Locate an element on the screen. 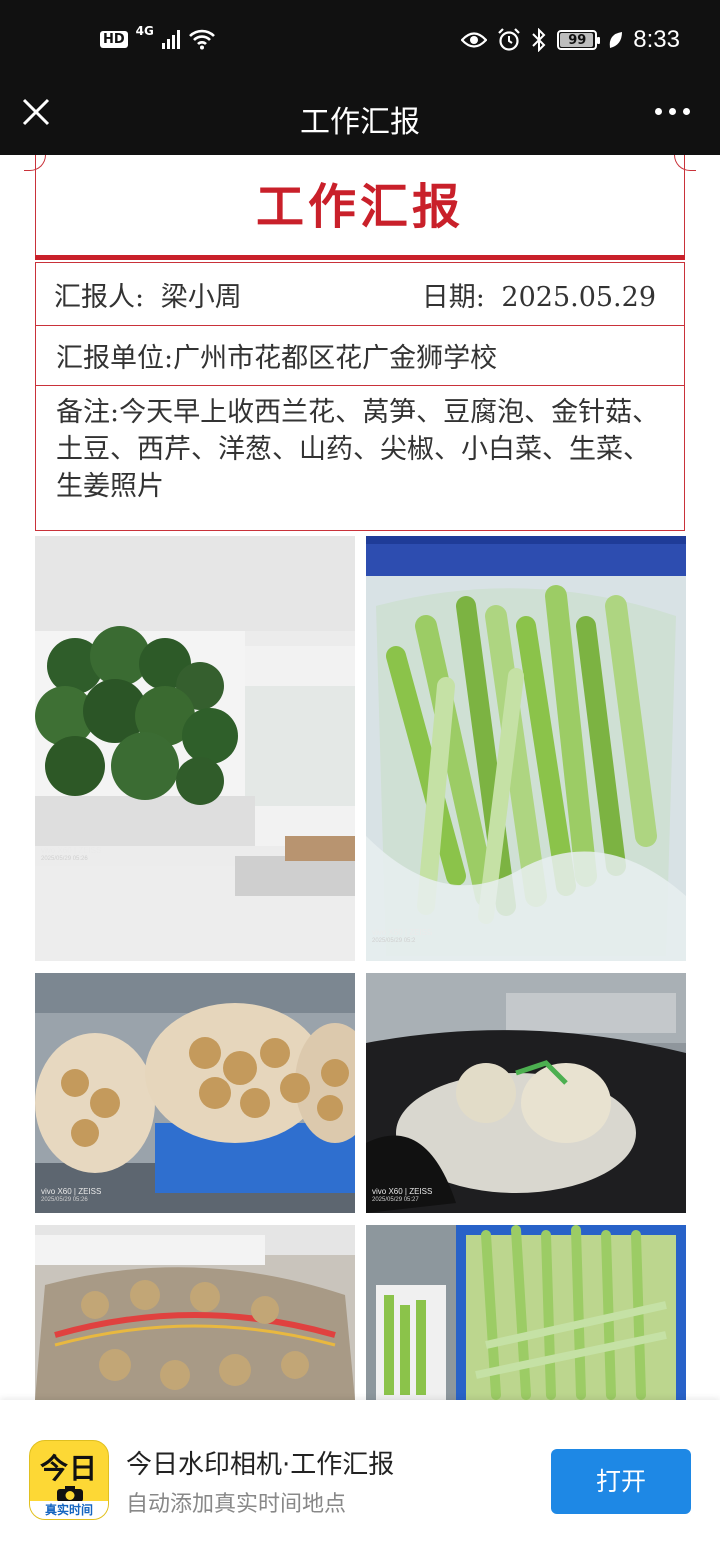 The width and height of the screenshot is (720, 1560). date-field: 日期: 2025.05.29 is located at coordinates (539, 294).